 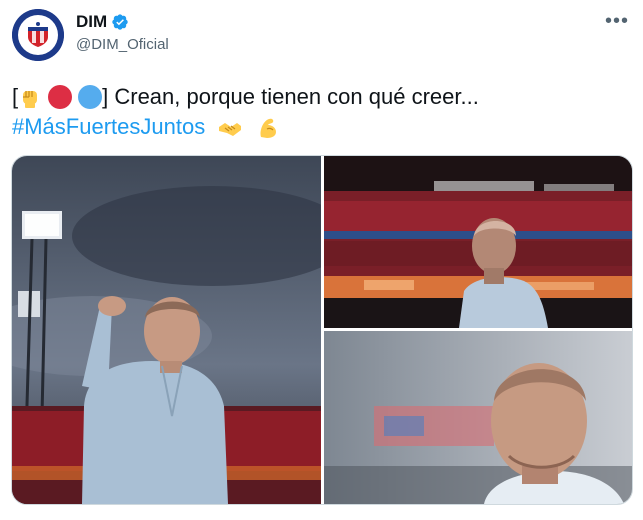 I want to click on avatar, so click(x=38, y=35).